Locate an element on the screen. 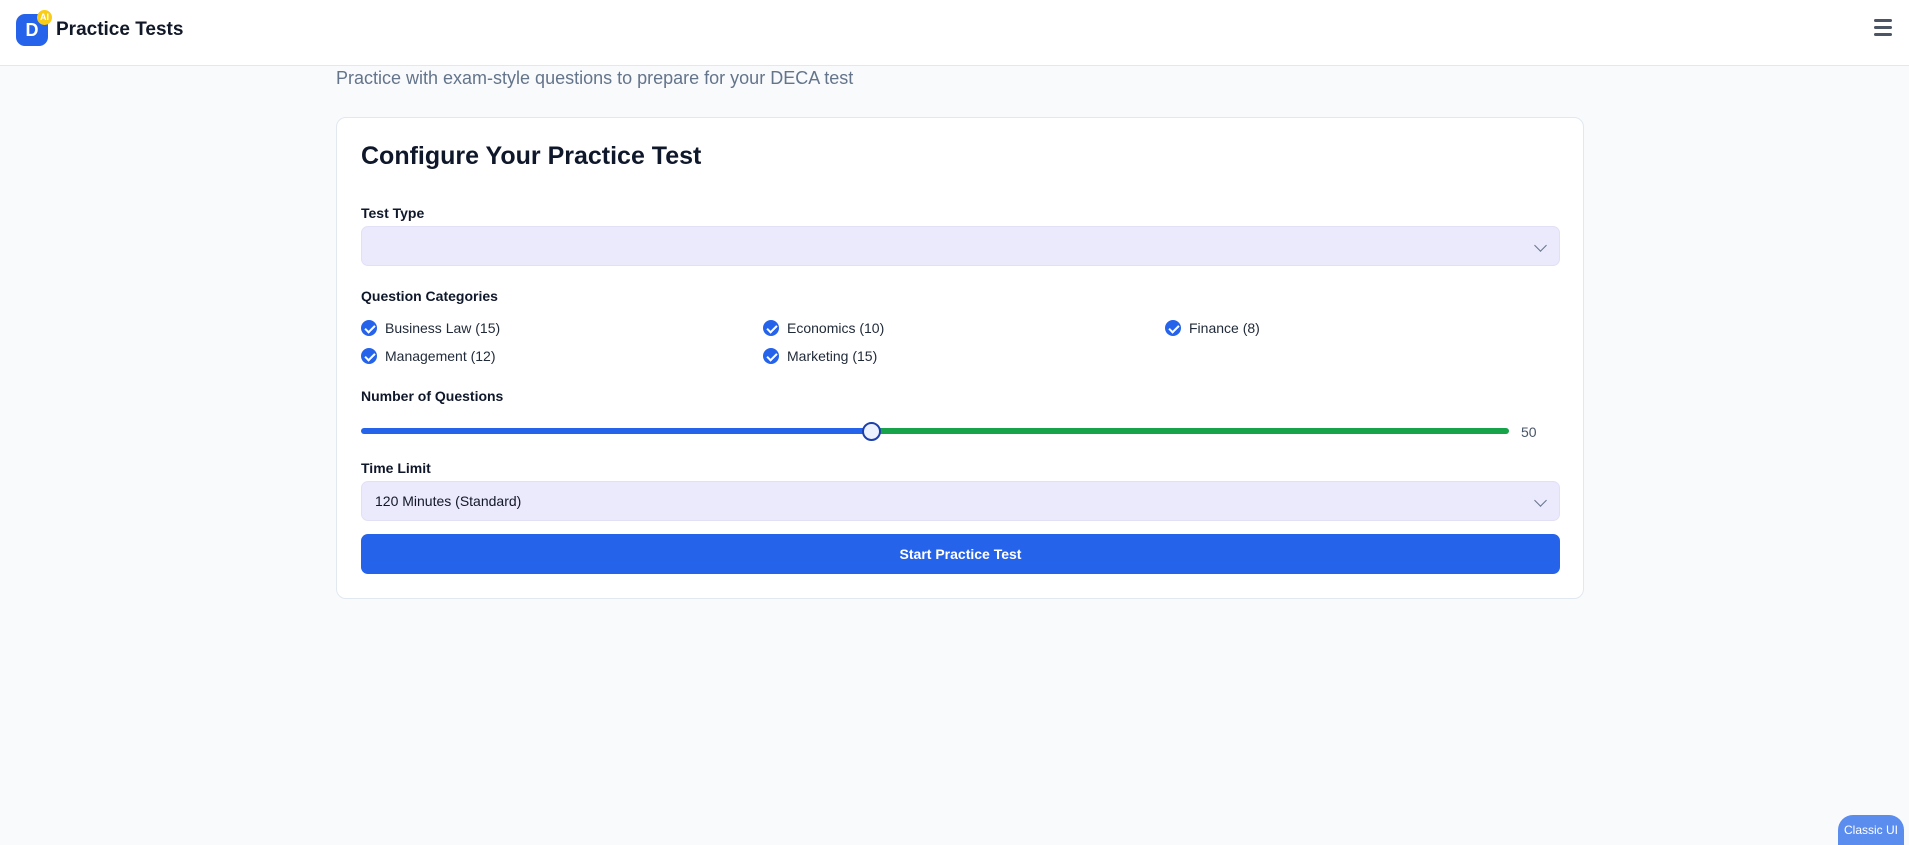 This screenshot has width=1909, height=845. category-checkbox-finance: Finance (8) is located at coordinates (1212, 328).